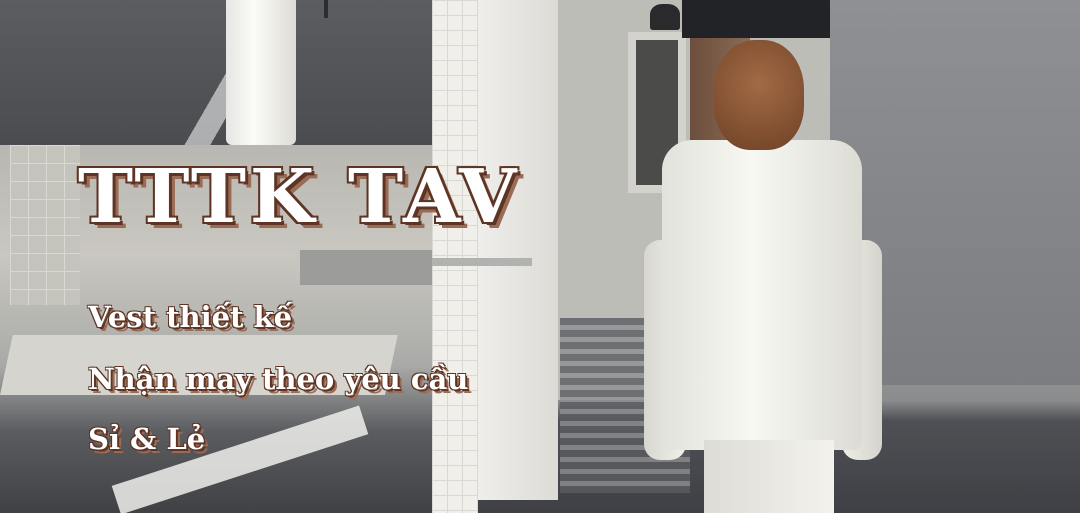  I want to click on curb, so click(366, 267).